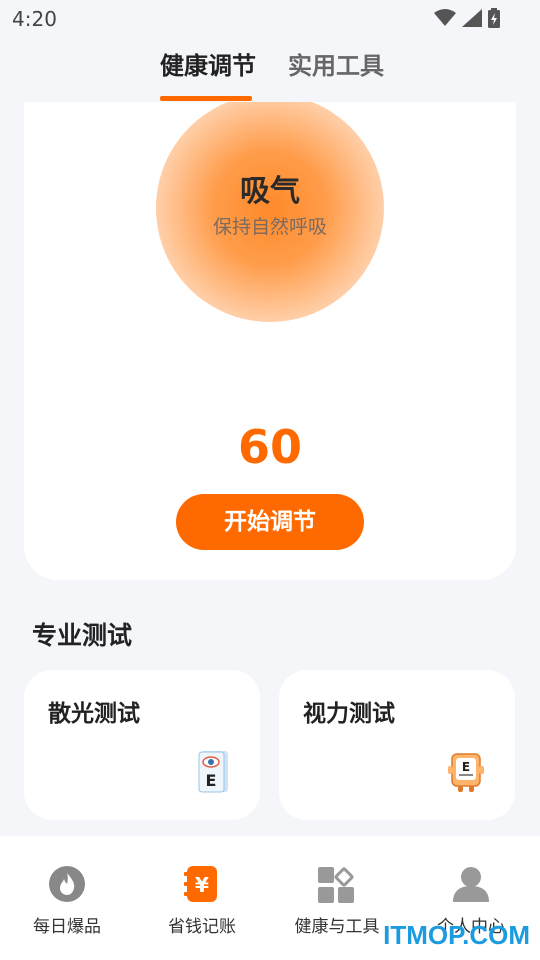  Describe the element at coordinates (269, 227) in the screenshot. I see `breath-phase-subtitle: 保持自然呼吸` at that location.